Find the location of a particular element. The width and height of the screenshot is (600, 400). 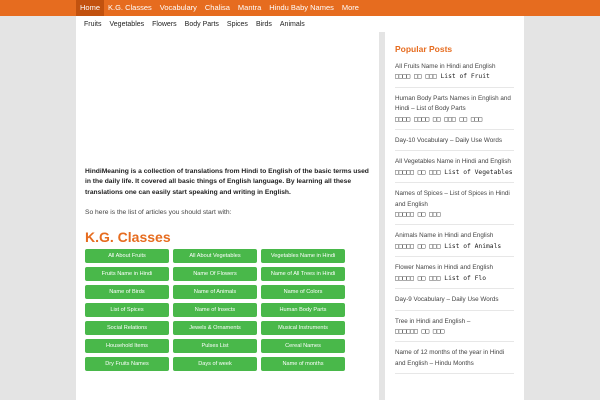

popular-post-hindi-text: □□□□ □□ □□□ List of Fruit is located at coordinates (442, 77).